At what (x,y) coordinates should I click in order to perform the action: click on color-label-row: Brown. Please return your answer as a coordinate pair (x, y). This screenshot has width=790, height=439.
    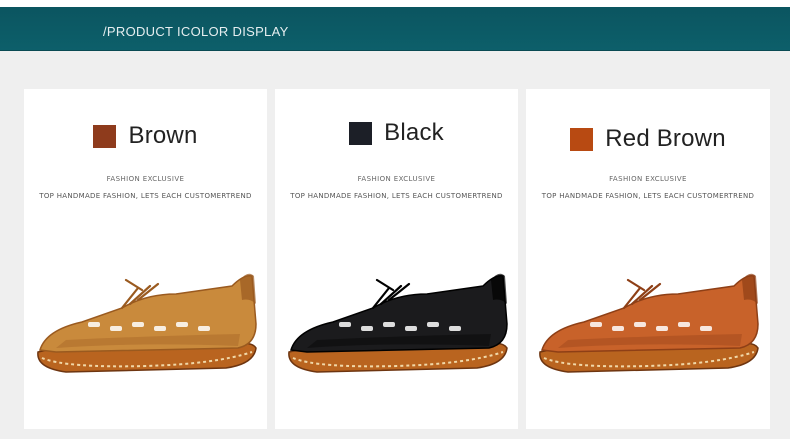
    Looking at the image, I should click on (145, 136).